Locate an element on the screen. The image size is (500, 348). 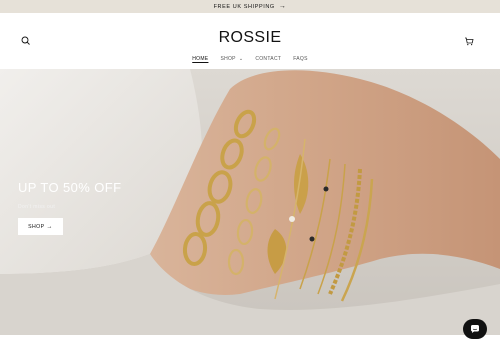
nav-item-shop: SHOP ⌄ is located at coordinates (231, 59).